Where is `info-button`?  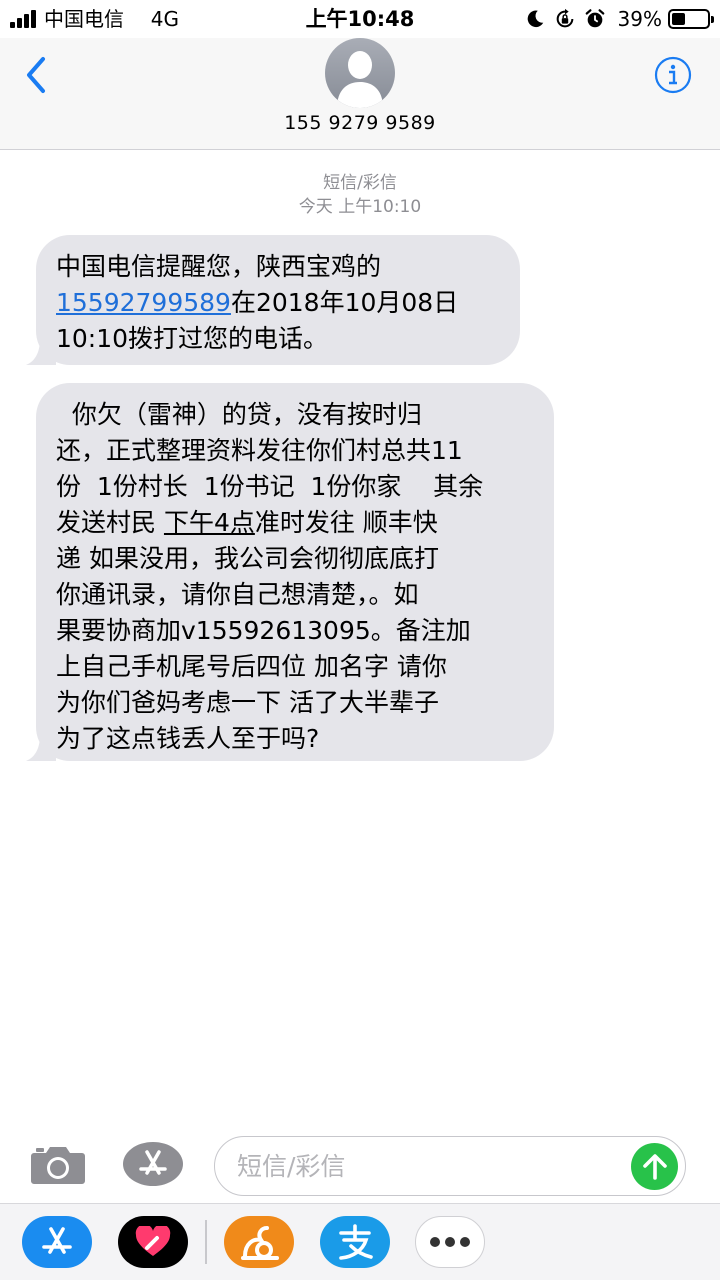 info-button is located at coordinates (673, 75).